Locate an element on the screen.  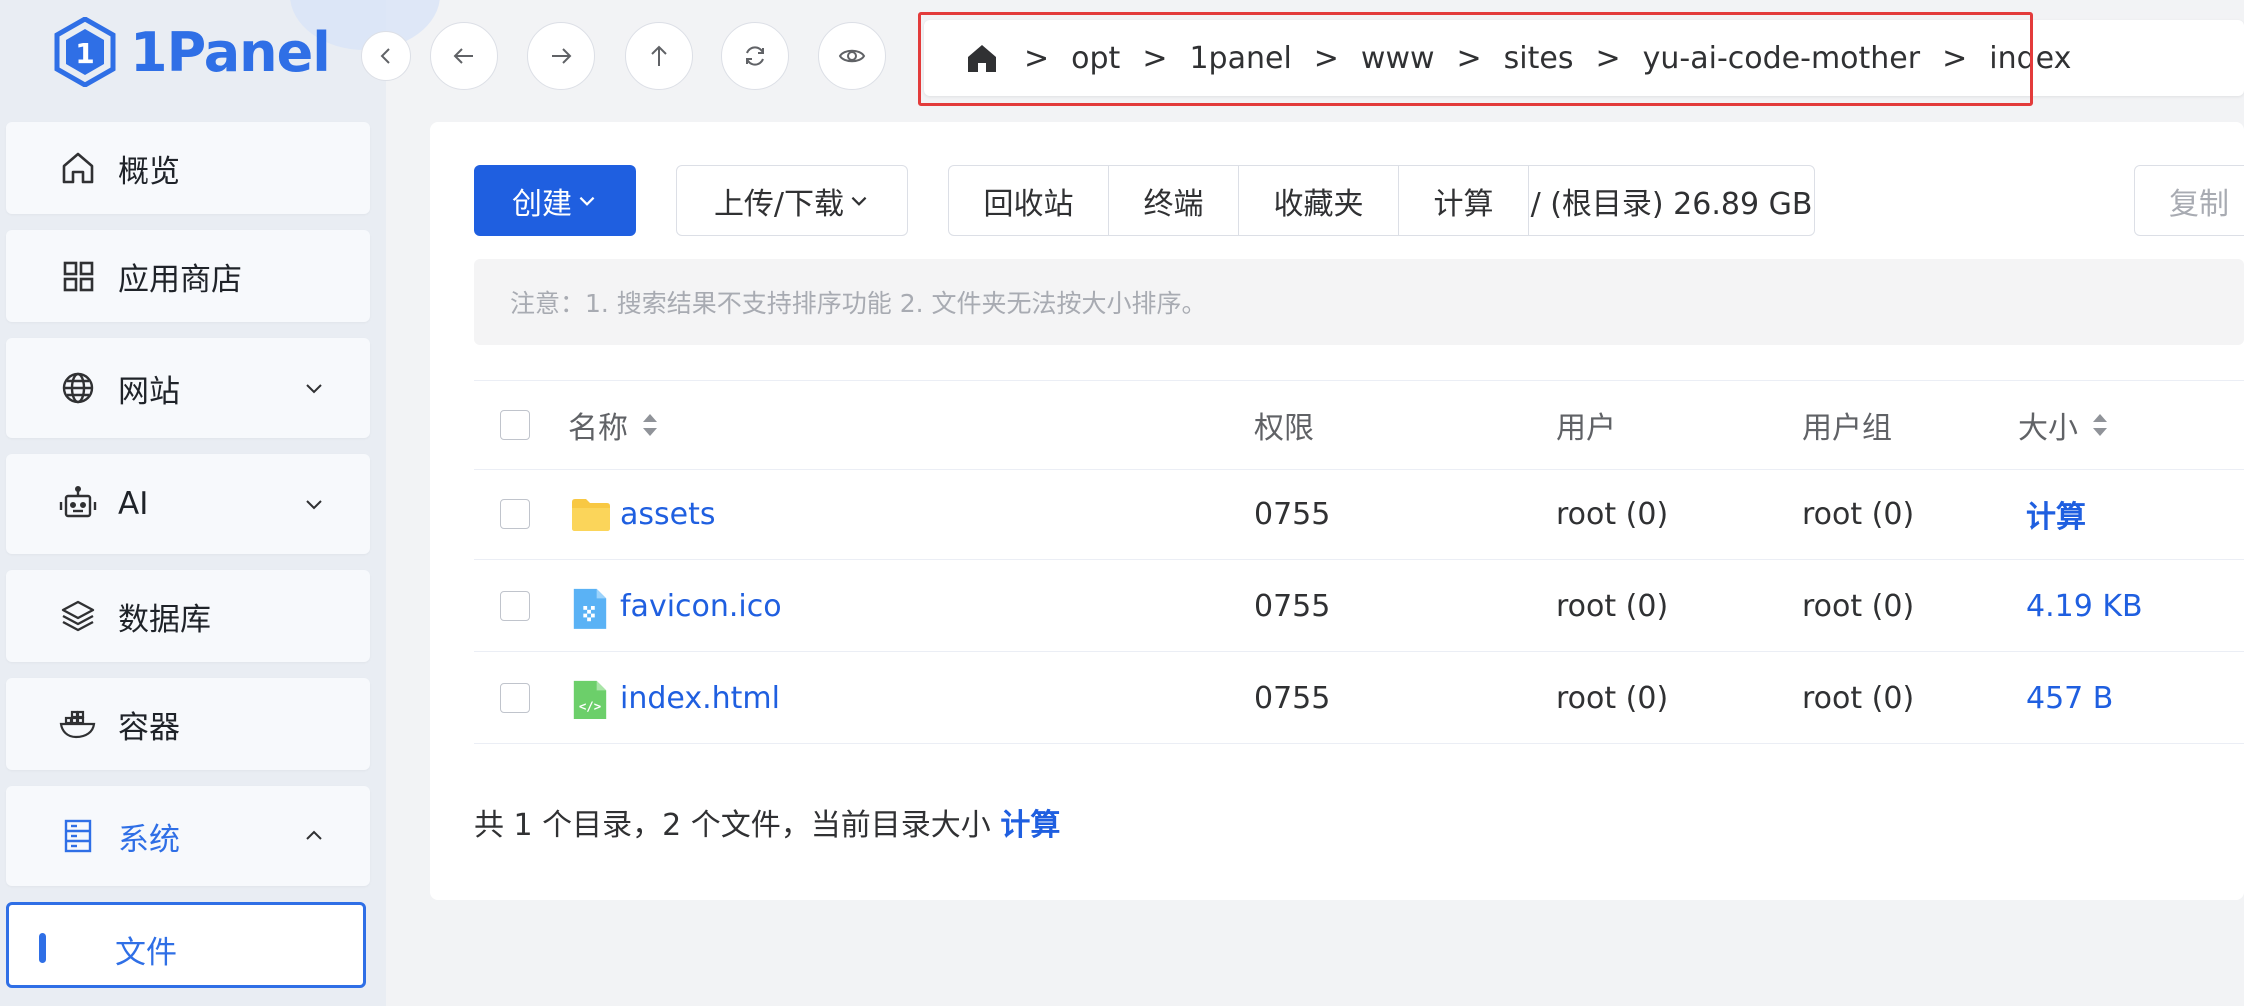
column-header-permission: 权限 is located at coordinates (1284, 428).